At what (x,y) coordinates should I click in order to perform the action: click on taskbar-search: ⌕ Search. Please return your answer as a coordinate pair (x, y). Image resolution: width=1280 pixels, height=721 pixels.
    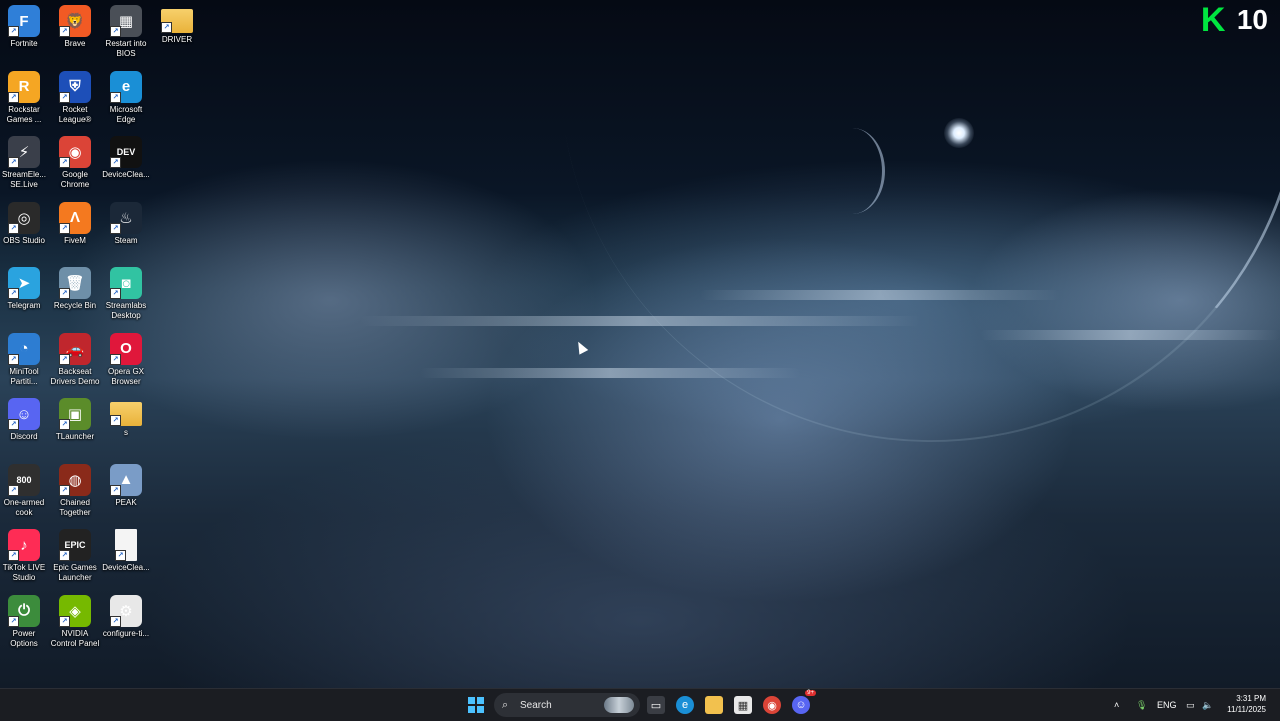
    Looking at the image, I should click on (567, 705).